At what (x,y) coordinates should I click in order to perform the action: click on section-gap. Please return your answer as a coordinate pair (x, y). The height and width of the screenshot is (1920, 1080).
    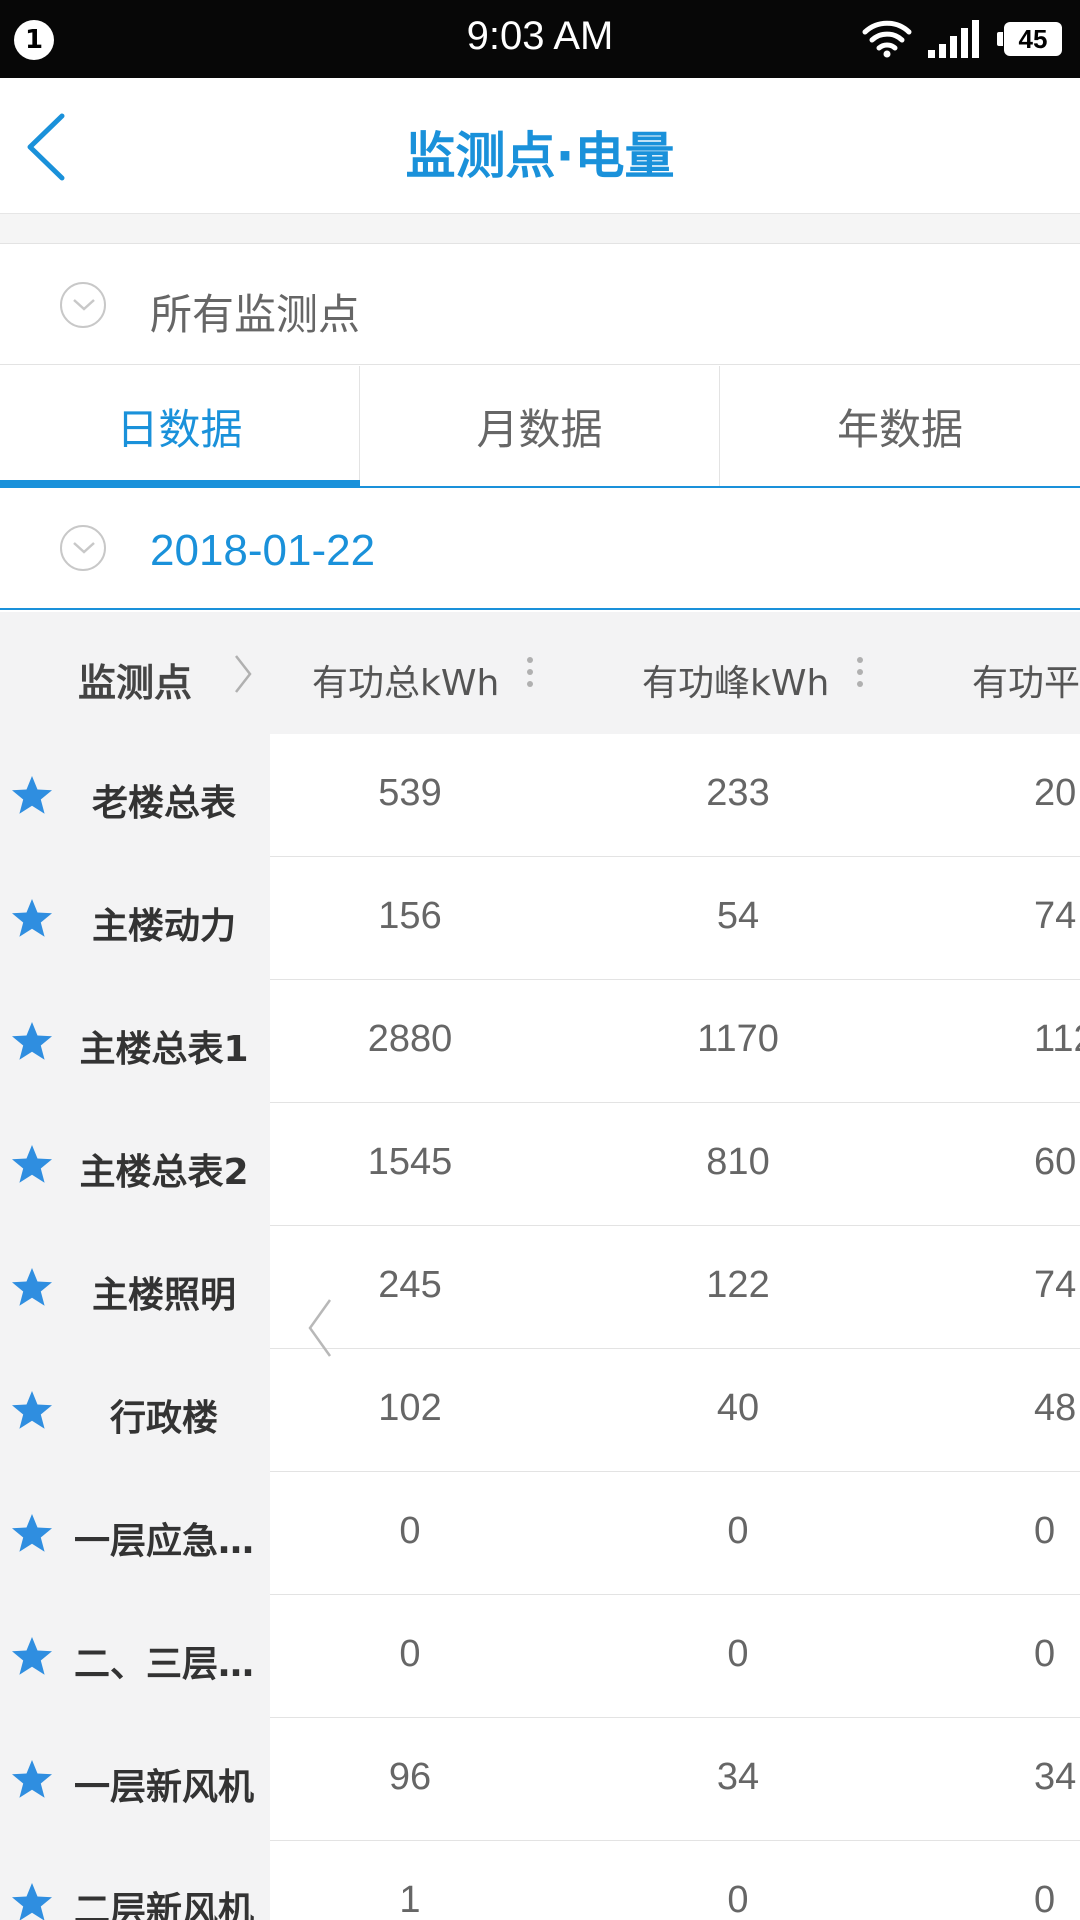
    Looking at the image, I should click on (540, 229).